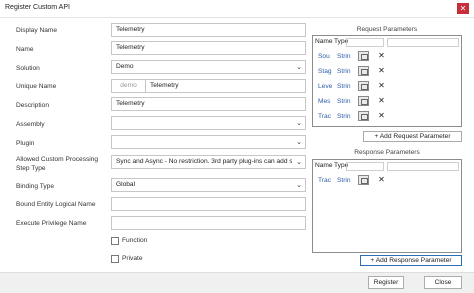 Image resolution: width=474 pixels, height=293 pixels. Describe the element at coordinates (225, 86) in the screenshot. I see `unique-name-input: Telemetry` at that location.